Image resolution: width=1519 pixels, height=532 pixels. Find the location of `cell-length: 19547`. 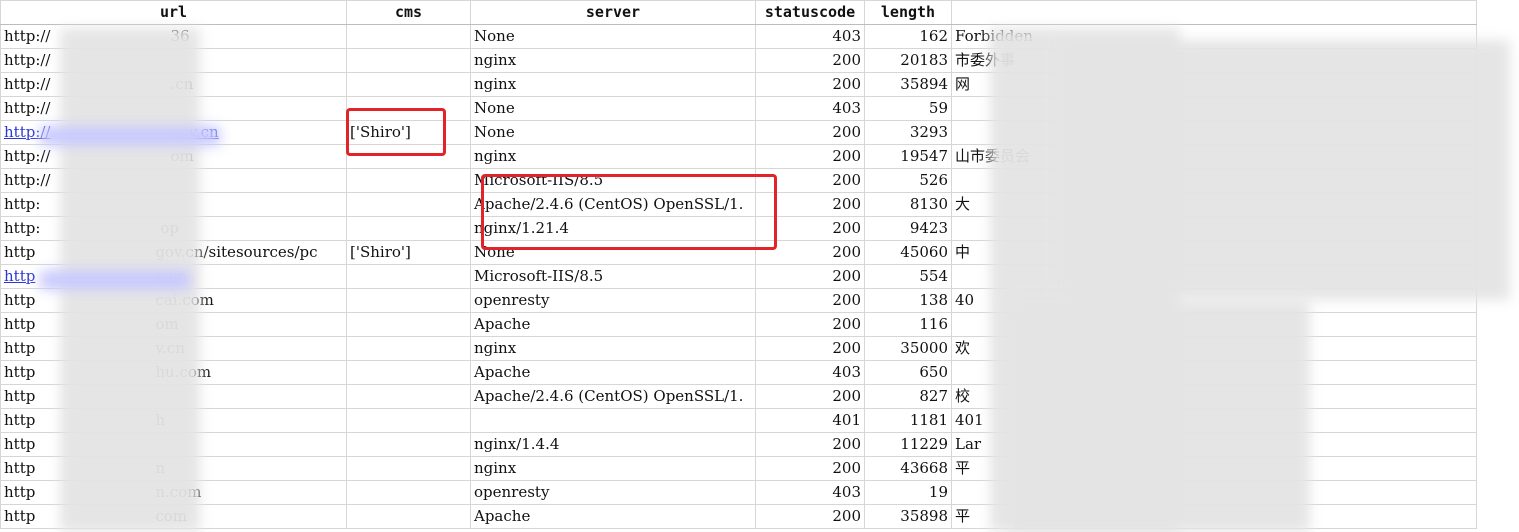

cell-length: 19547 is located at coordinates (908, 156).